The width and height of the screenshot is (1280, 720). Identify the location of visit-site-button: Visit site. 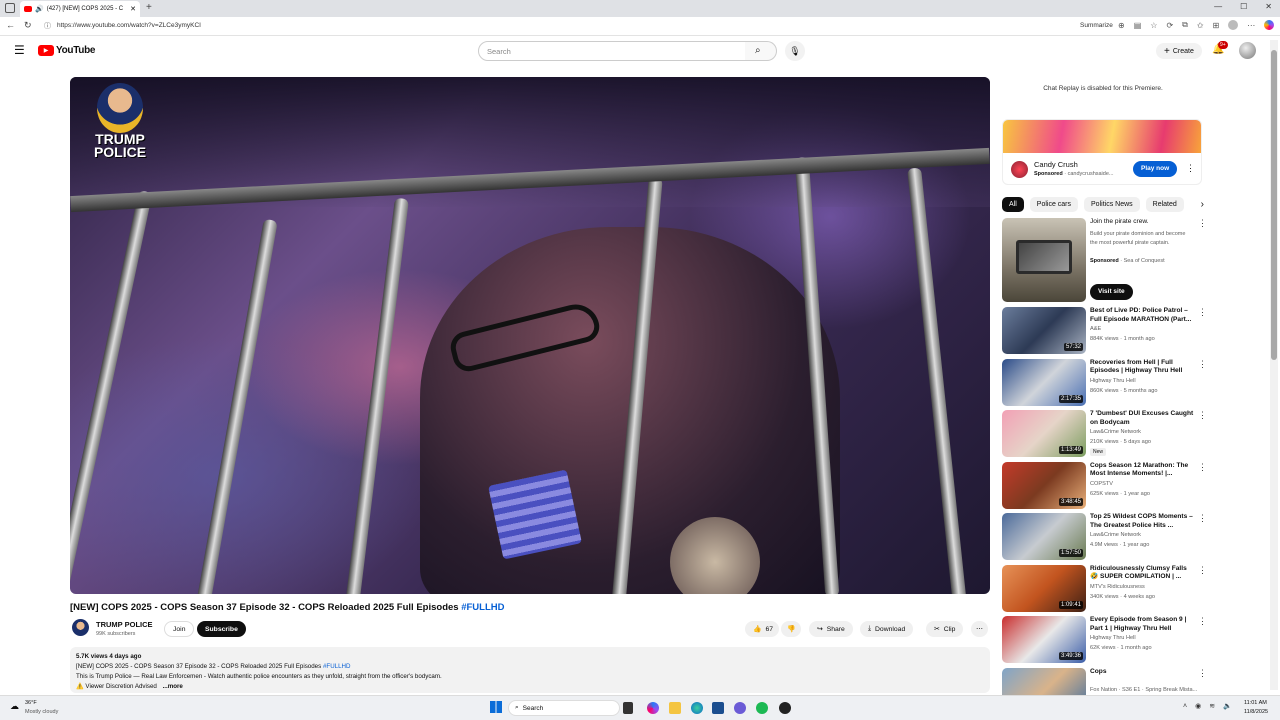
(1111, 292).